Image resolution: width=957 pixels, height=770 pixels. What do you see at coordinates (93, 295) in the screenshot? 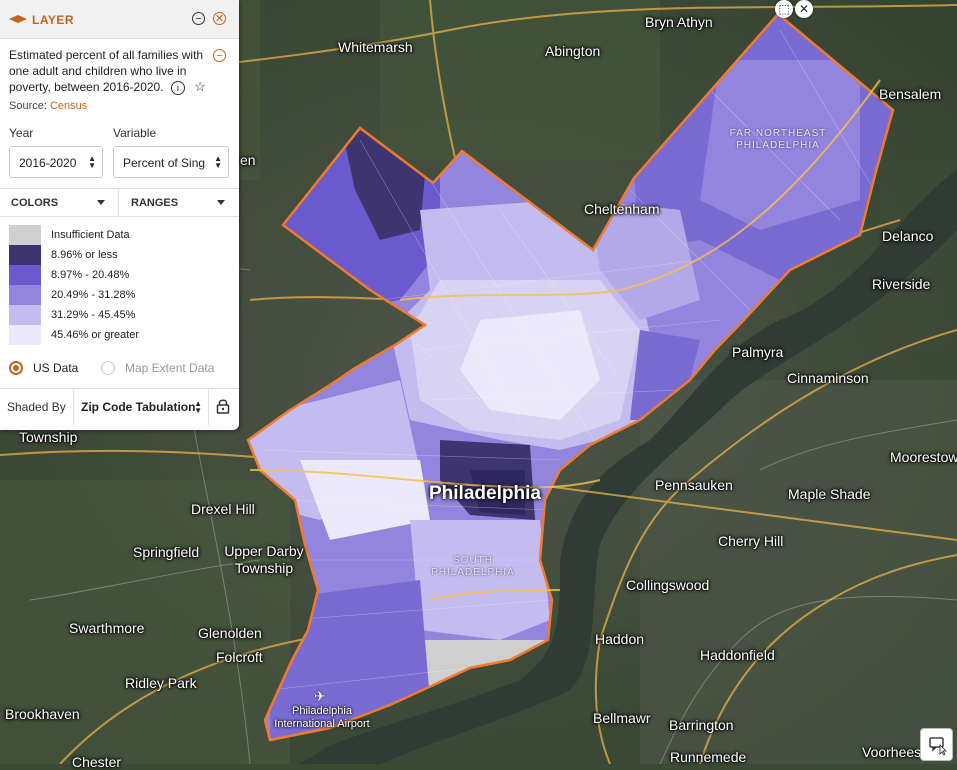
I see `legend-label: 20.49% - 31.28%` at bounding box center [93, 295].